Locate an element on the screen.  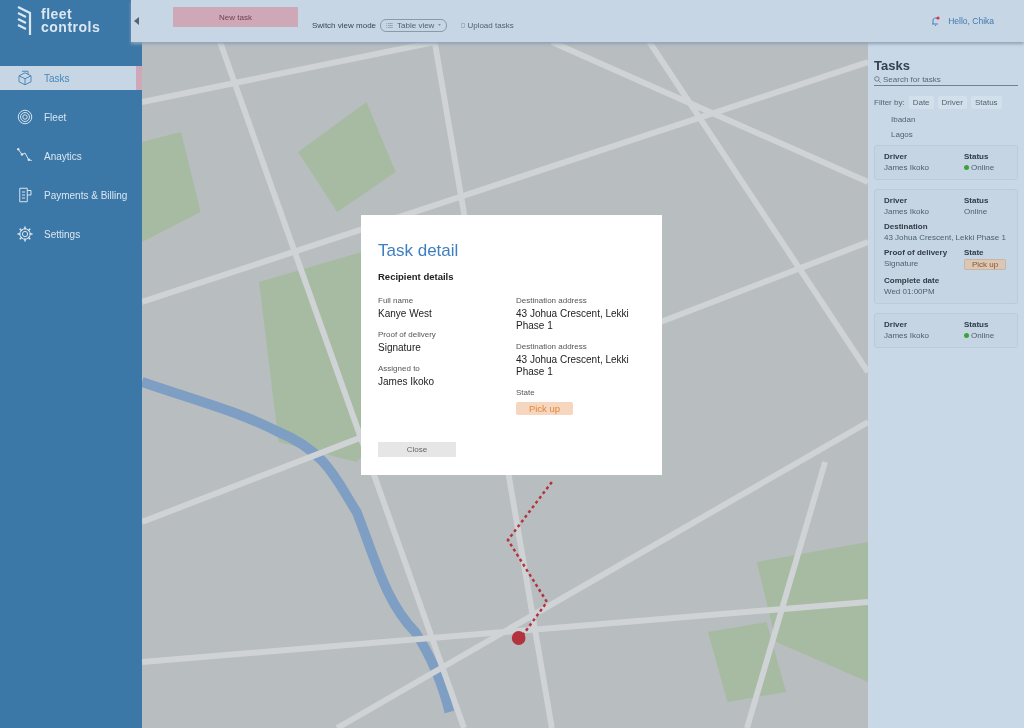
location-item: Ibadan is located at coordinates (946, 119).